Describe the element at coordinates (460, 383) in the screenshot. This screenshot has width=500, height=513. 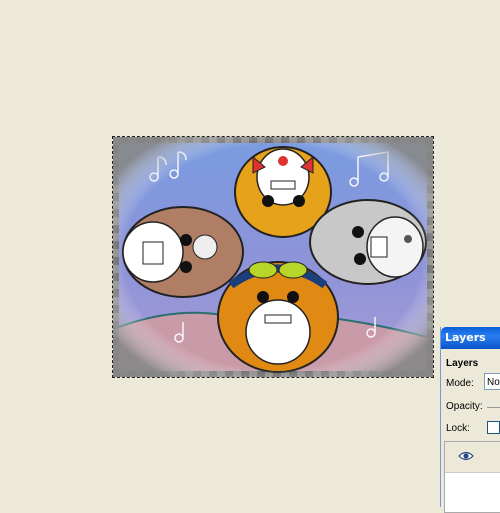
I see `mode-label: Mode:` at that location.